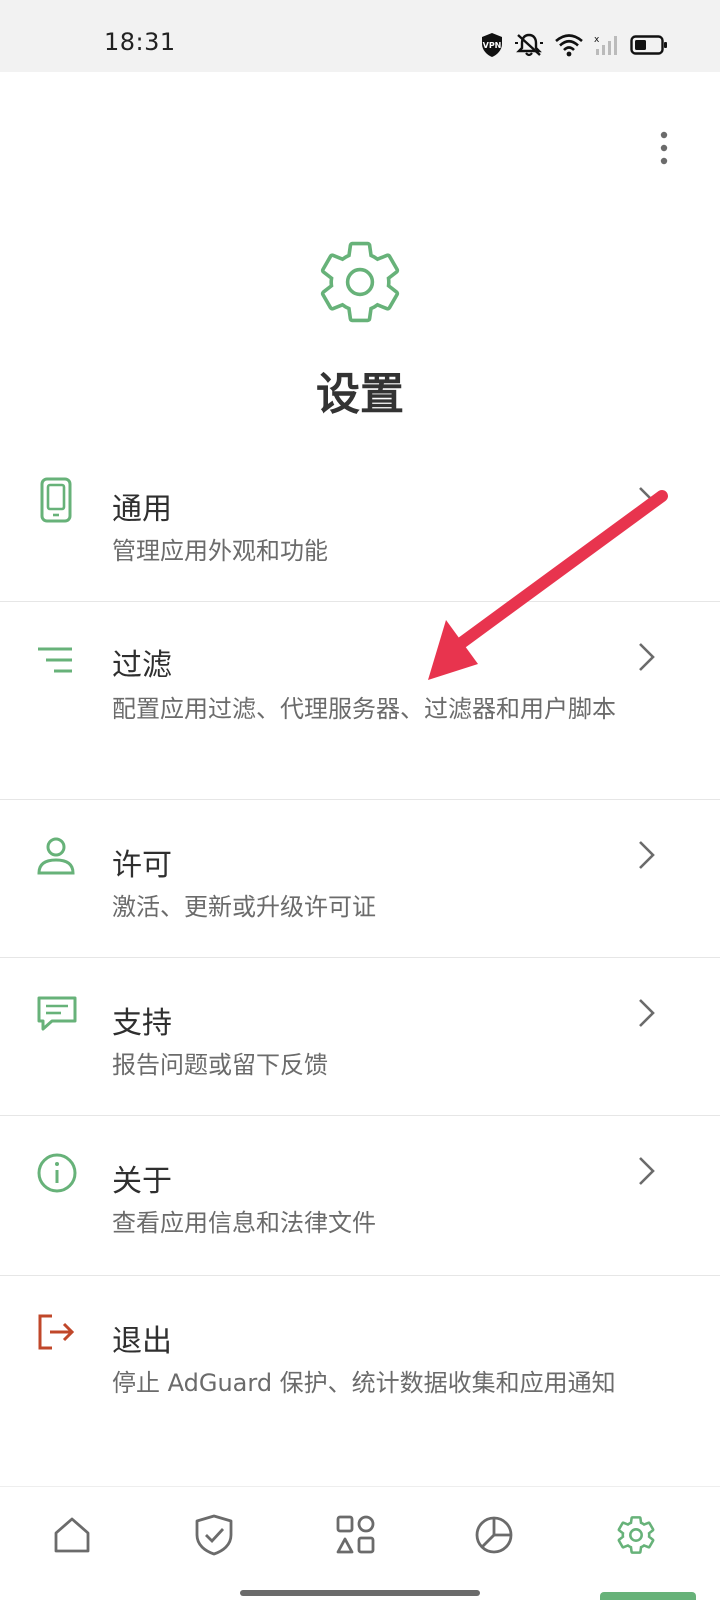 This screenshot has width=720, height=1601. I want to click on settings-hero-icon, so click(360, 282).